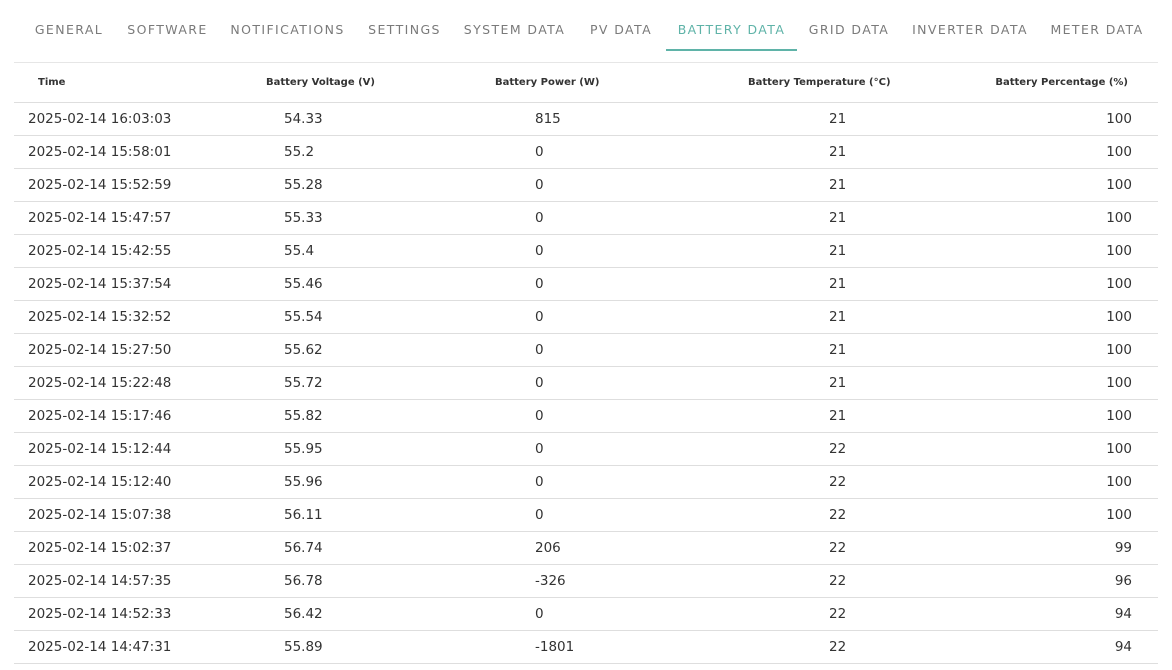 This screenshot has width=1172, height=670. What do you see at coordinates (970, 26) in the screenshot?
I see `tab-inverter-data: INVERTER DATA` at bounding box center [970, 26].